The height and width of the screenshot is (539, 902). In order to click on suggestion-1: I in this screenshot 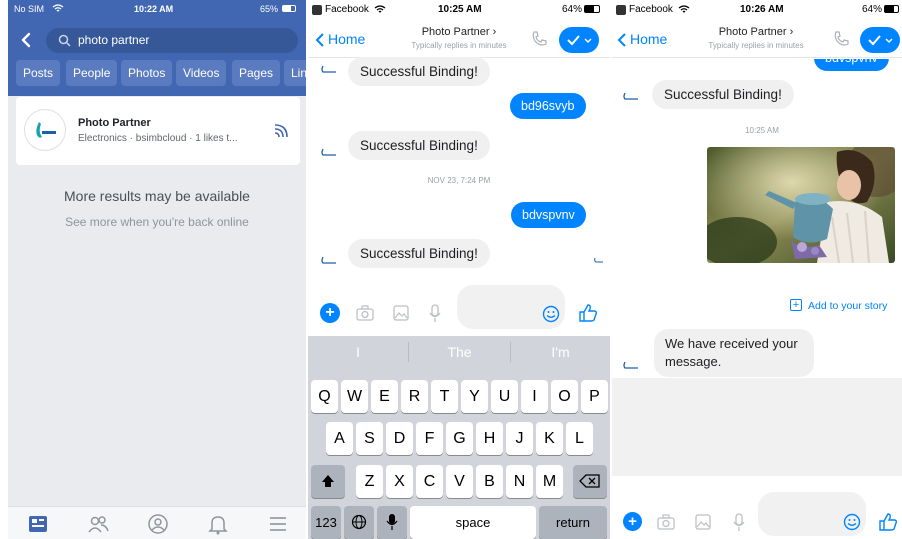, I will do `click(358, 352)`.